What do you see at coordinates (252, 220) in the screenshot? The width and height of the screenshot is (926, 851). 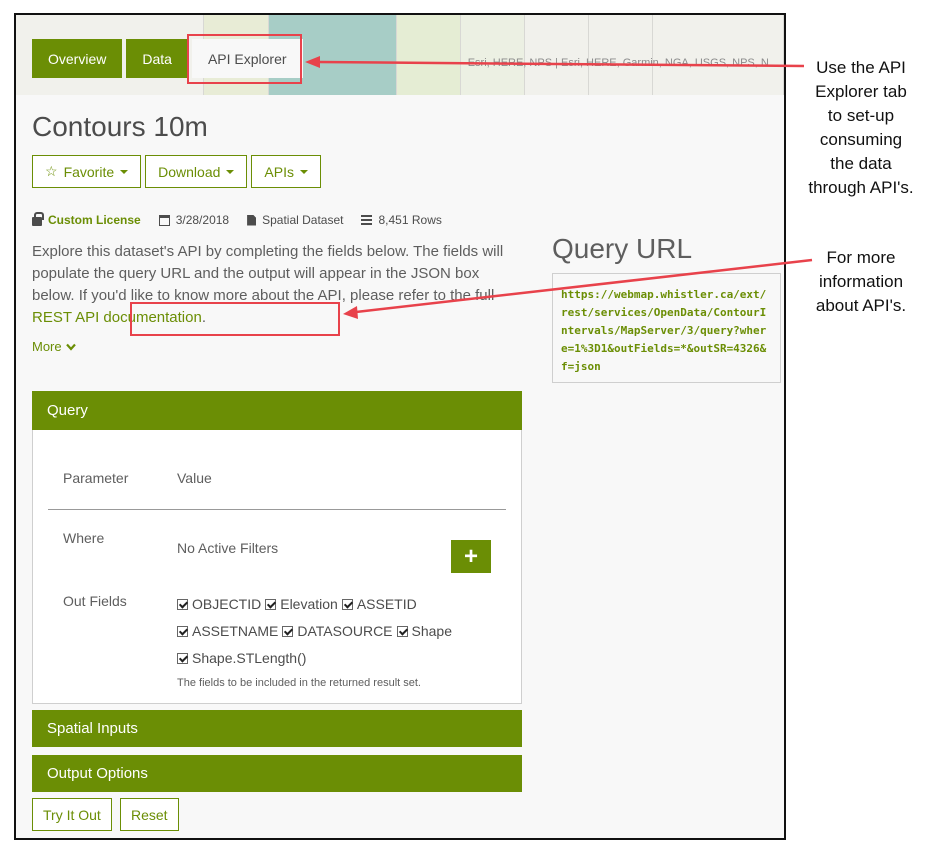 I see `document-icon` at bounding box center [252, 220].